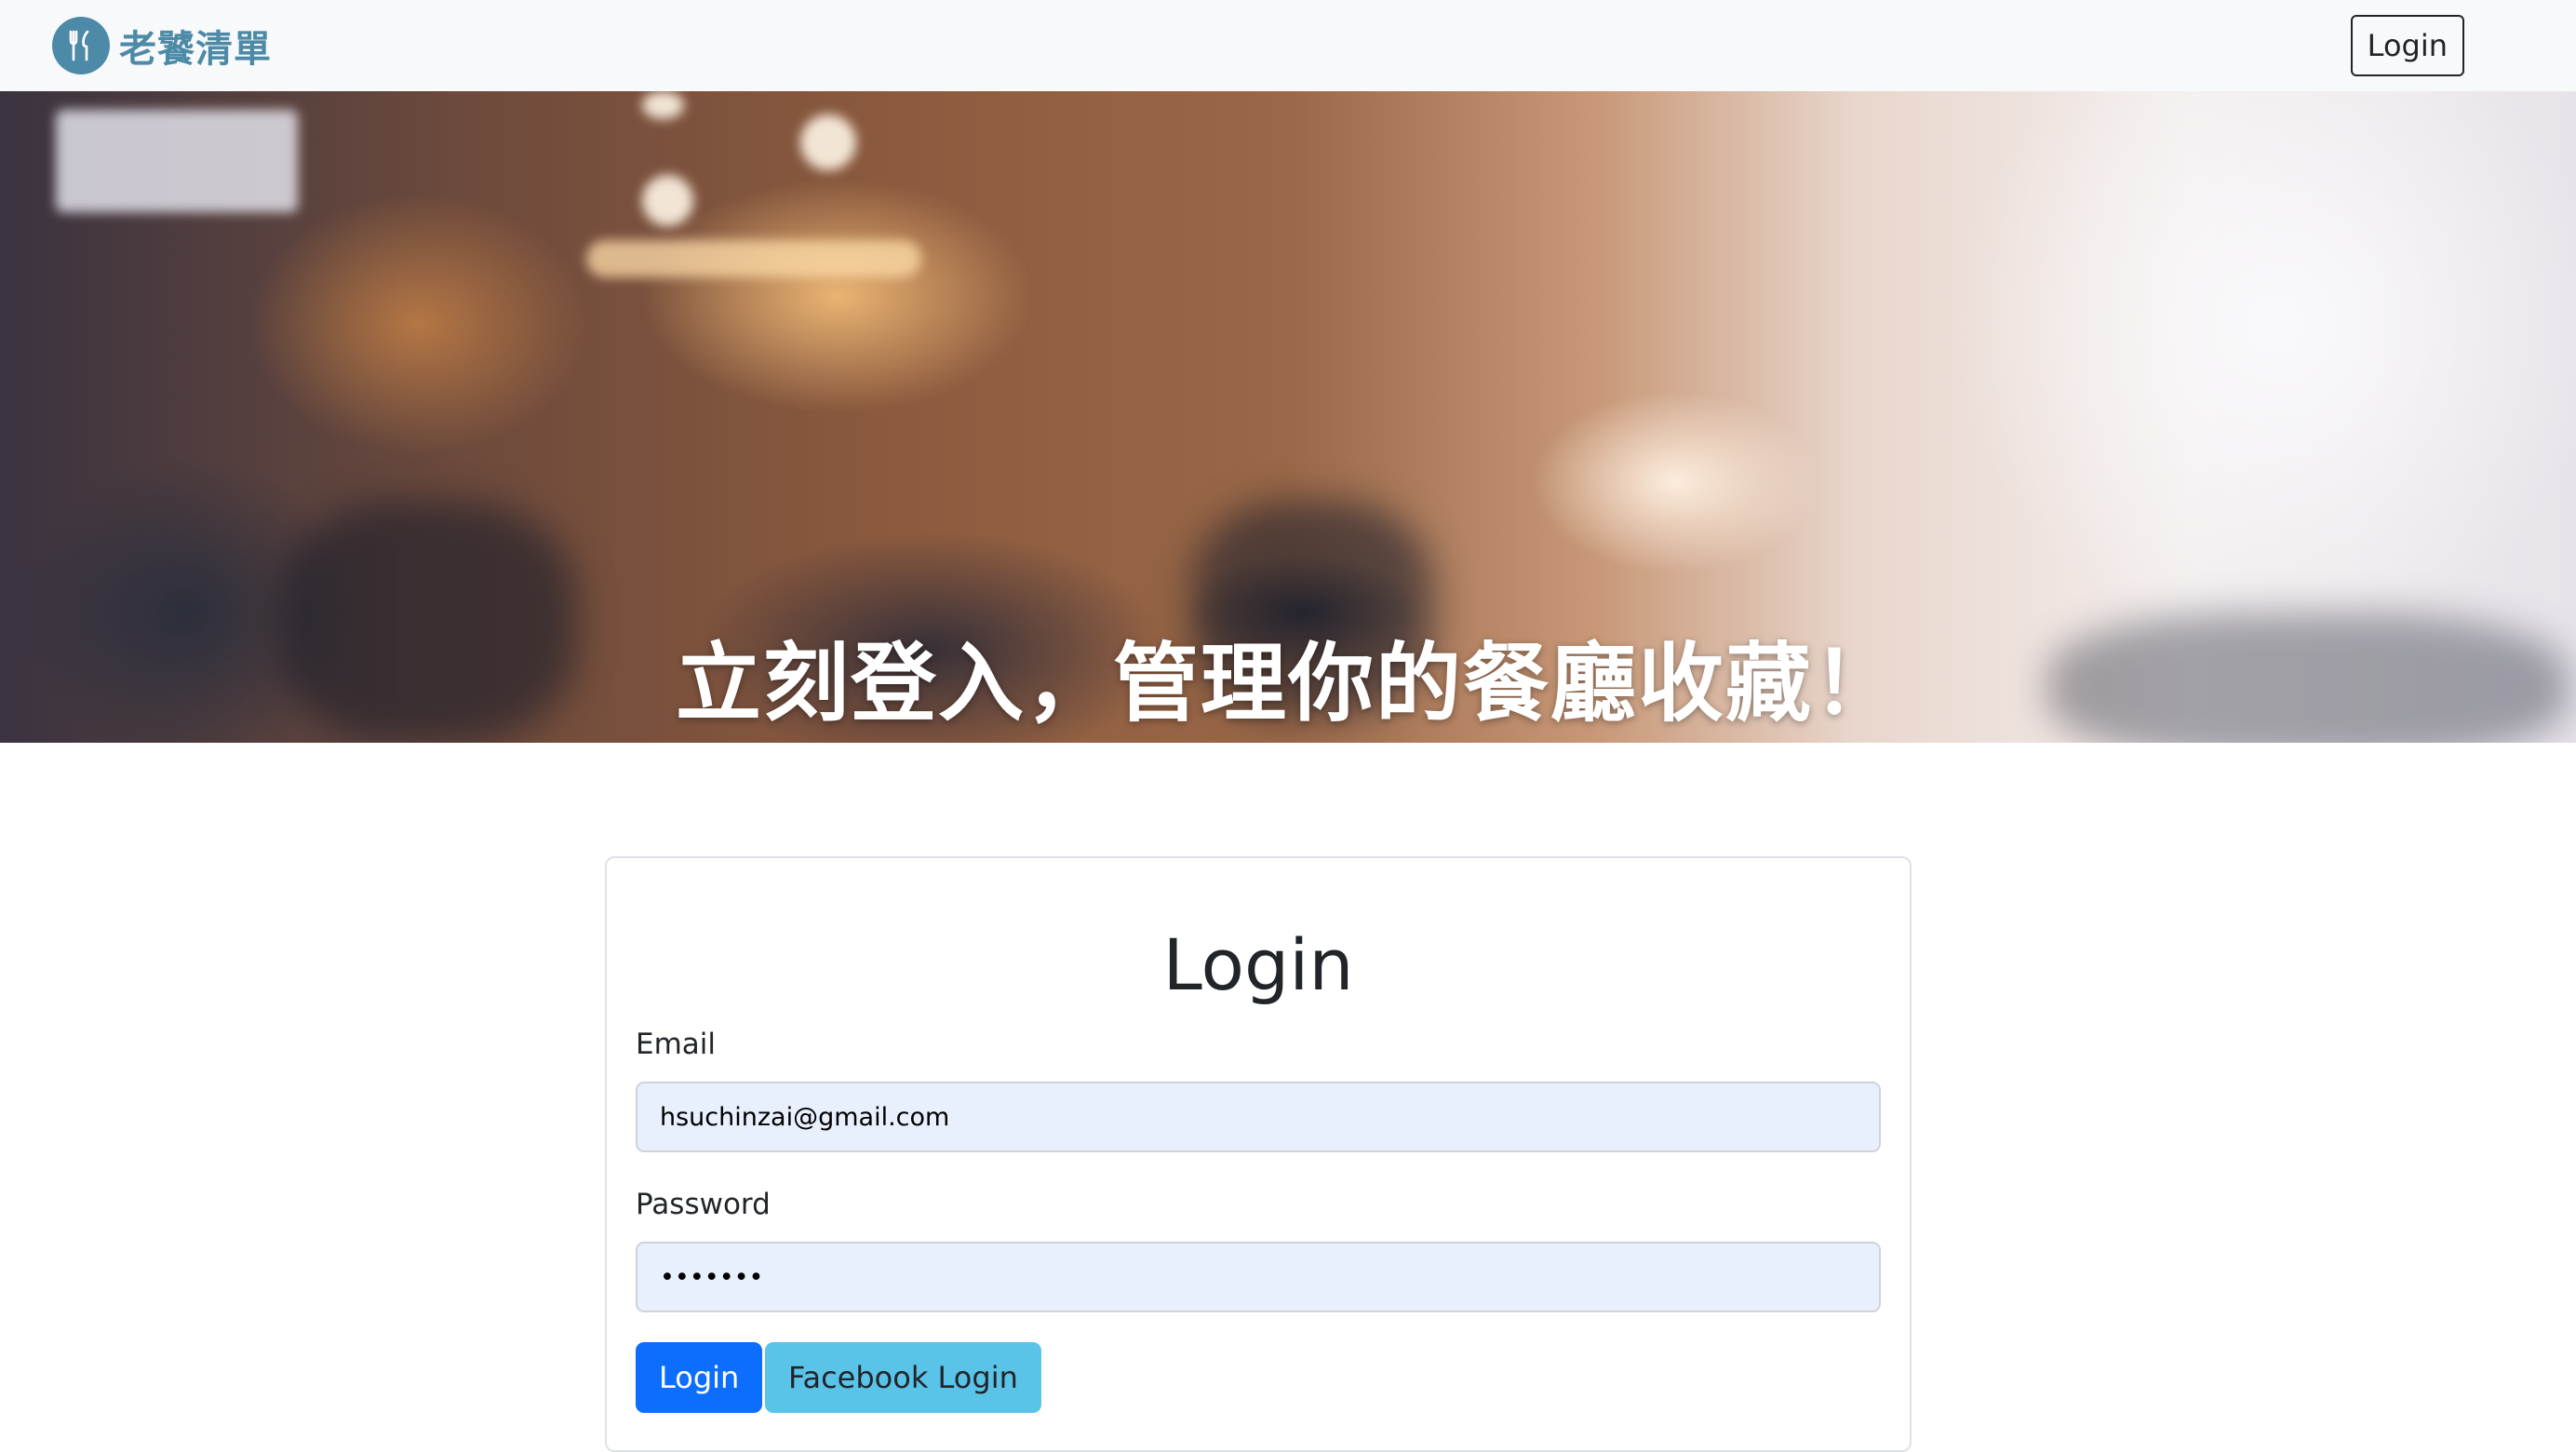  What do you see at coordinates (805, 1117) in the screenshot?
I see `email-value: hsuchinzai@gmail.com` at bounding box center [805, 1117].